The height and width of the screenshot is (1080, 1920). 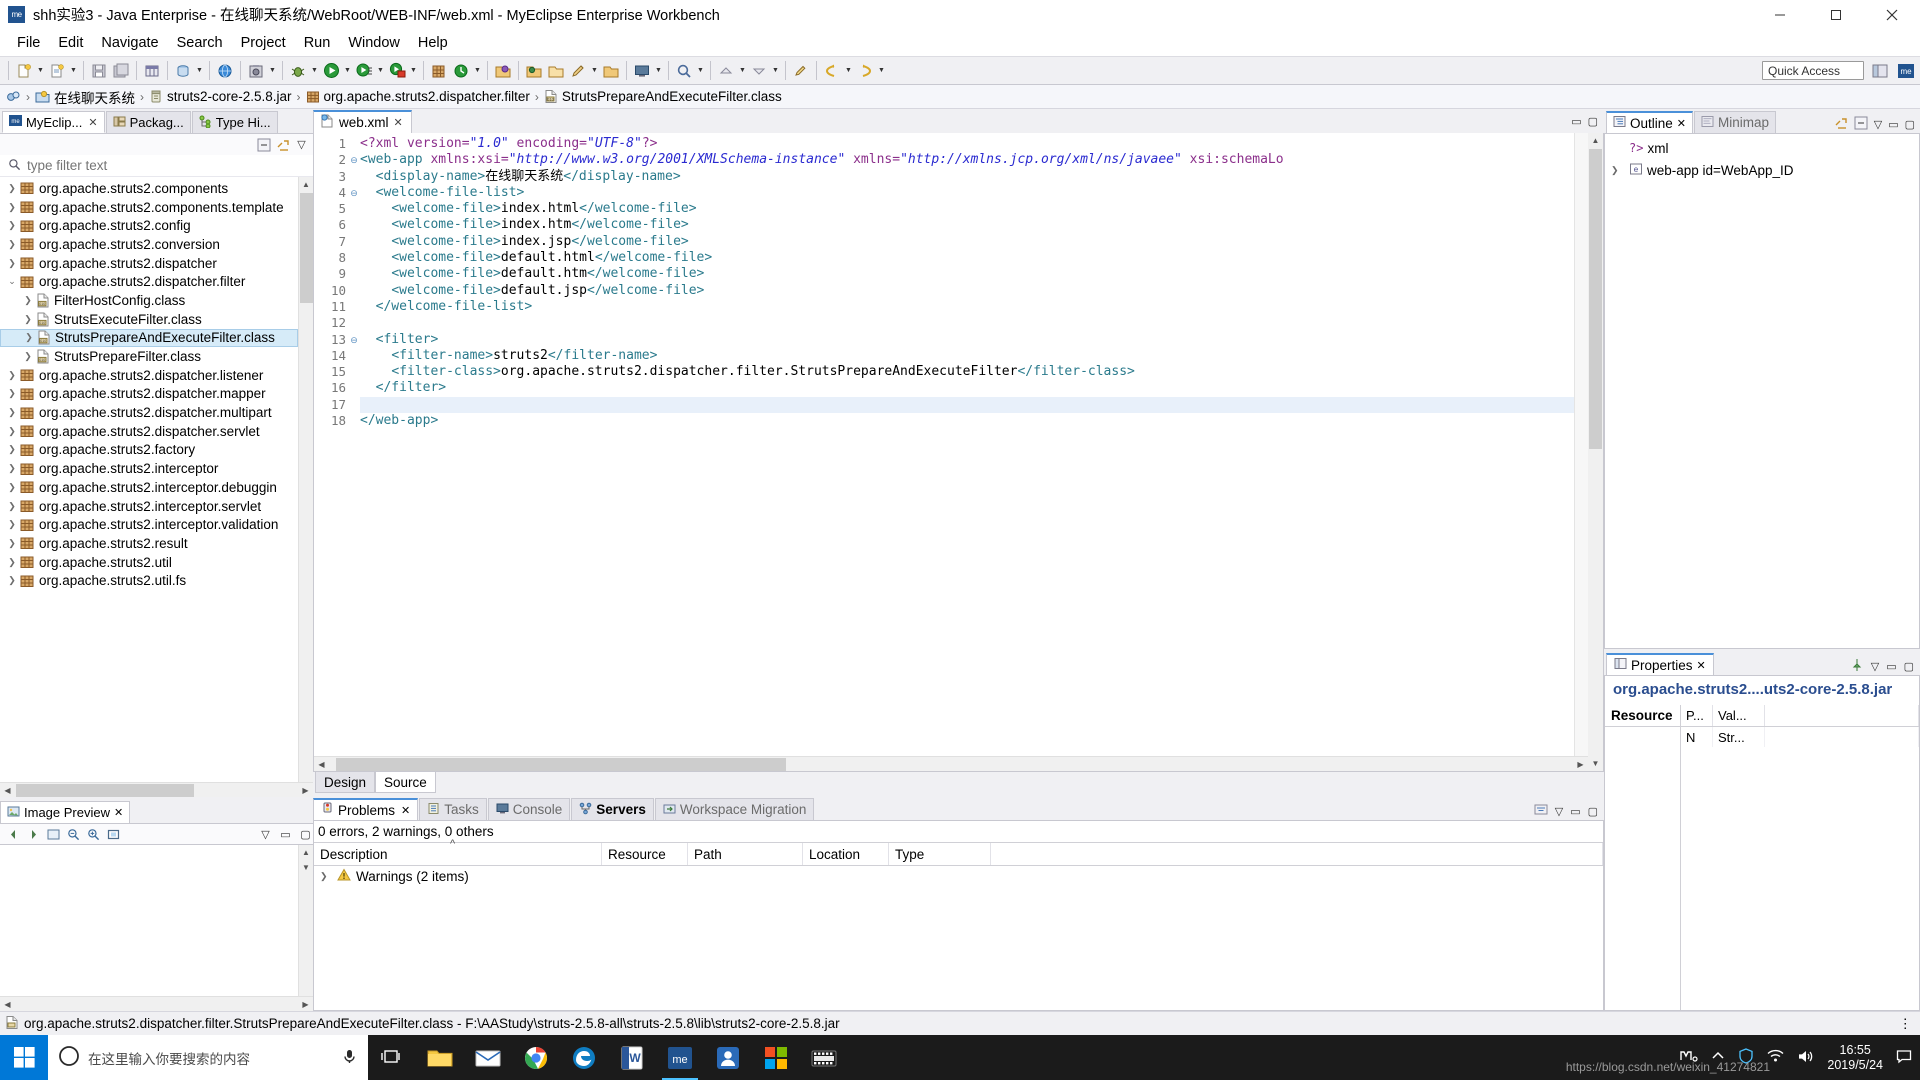 What do you see at coordinates (1805, 1058) in the screenshot?
I see `volume-icon` at bounding box center [1805, 1058].